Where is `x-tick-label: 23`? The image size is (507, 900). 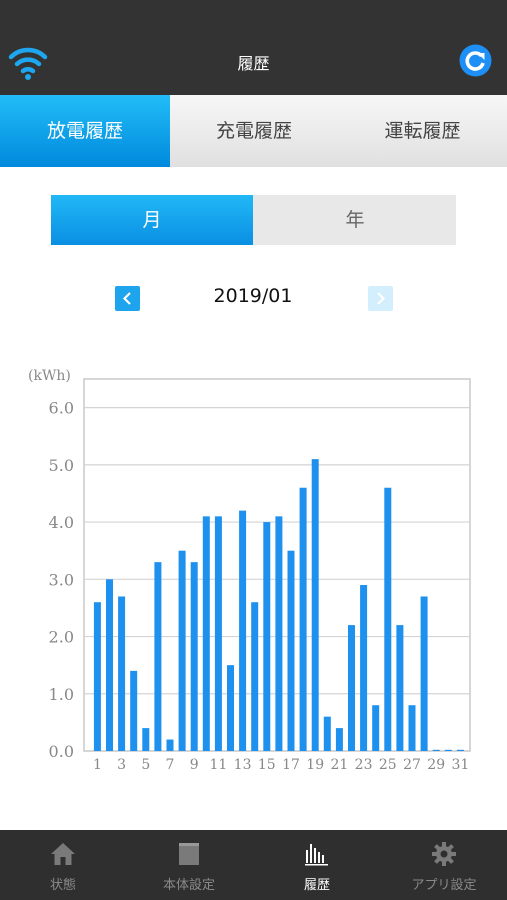 x-tick-label: 23 is located at coordinates (364, 765).